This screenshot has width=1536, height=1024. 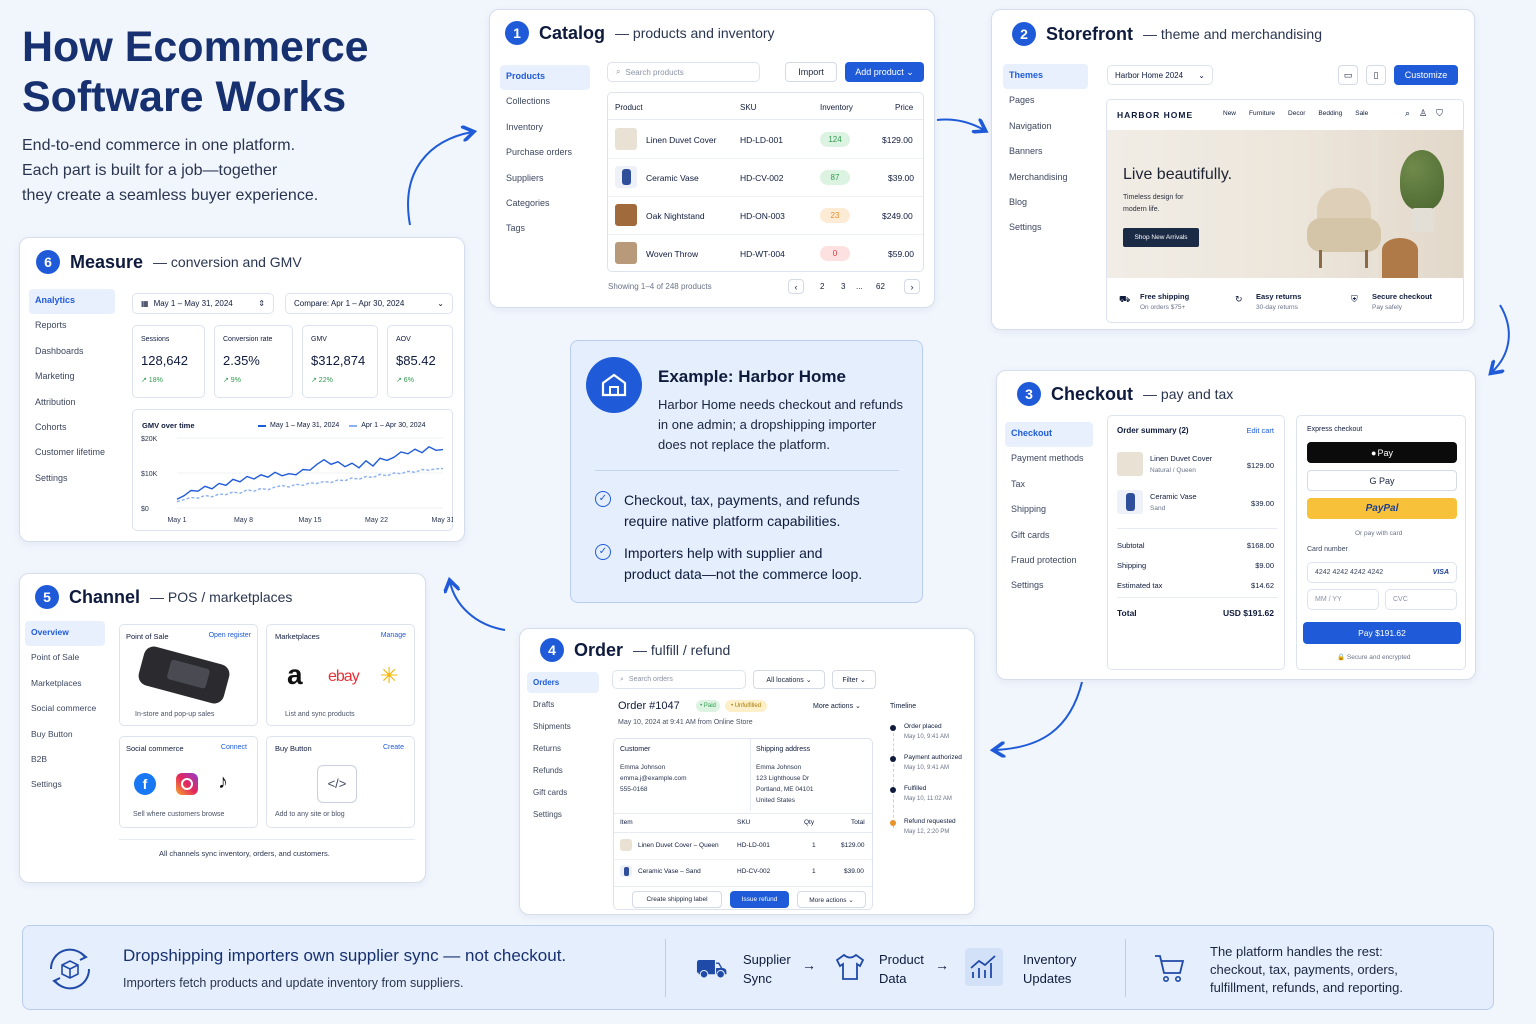 I want to click on prev-page-button: ‹, so click(x=796, y=286).